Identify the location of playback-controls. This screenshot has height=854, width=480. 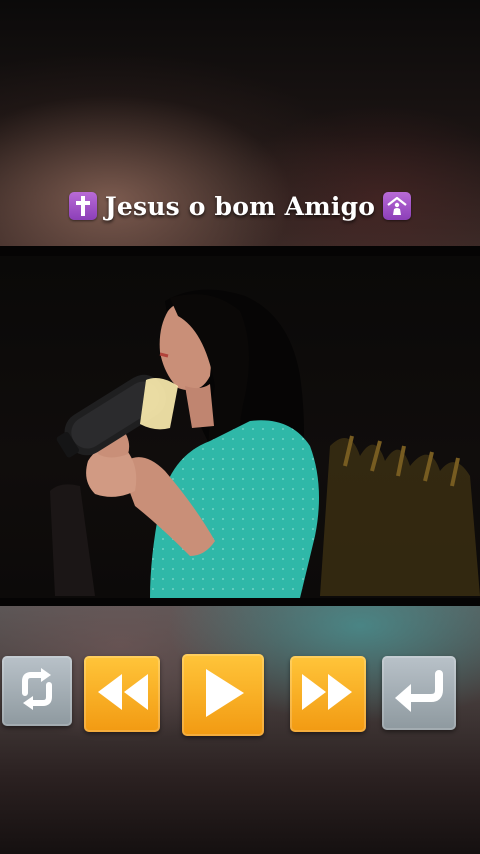
(240, 695).